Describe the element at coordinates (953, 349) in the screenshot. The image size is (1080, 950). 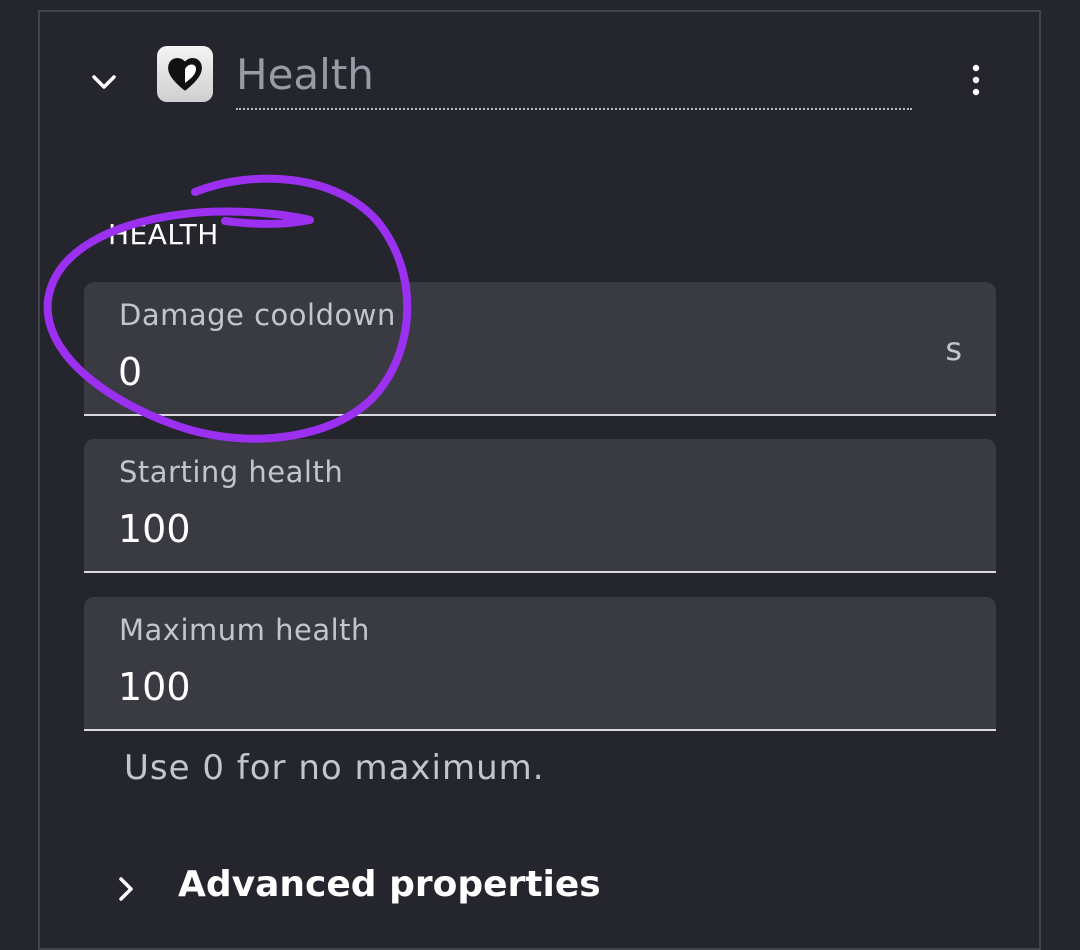
I see `field-unit: s` at that location.